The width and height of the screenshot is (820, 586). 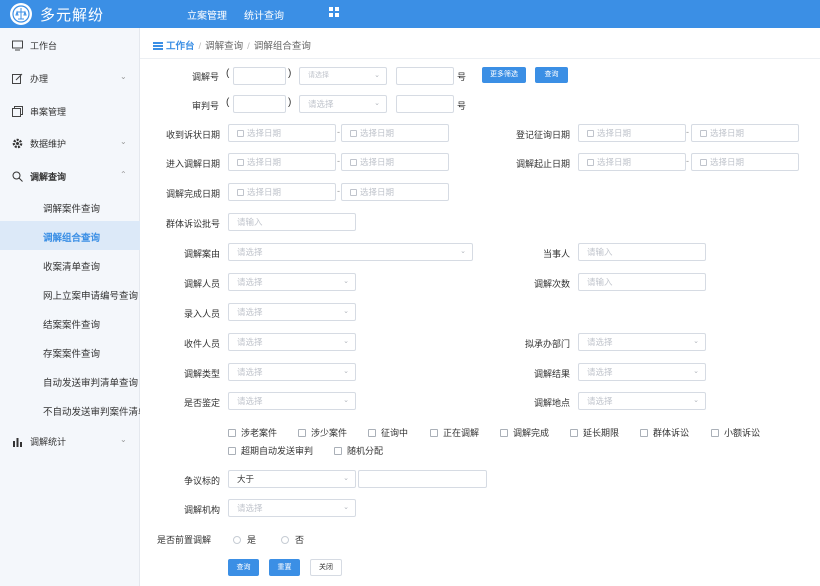 What do you see at coordinates (292, 508) in the screenshot?
I see `org-select: 请选择 ⌄` at bounding box center [292, 508].